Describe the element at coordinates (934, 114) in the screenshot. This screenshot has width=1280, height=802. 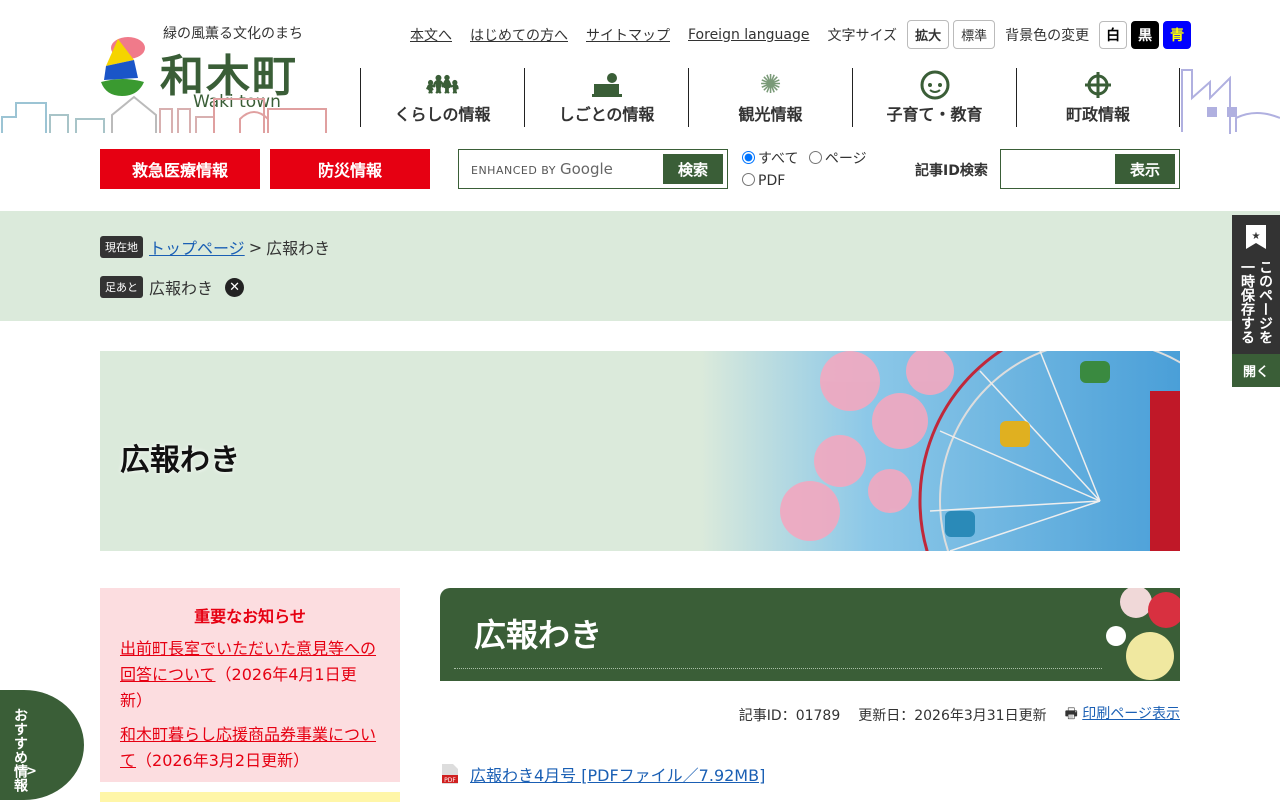
I see `nav-label: 子育て・教育` at that location.